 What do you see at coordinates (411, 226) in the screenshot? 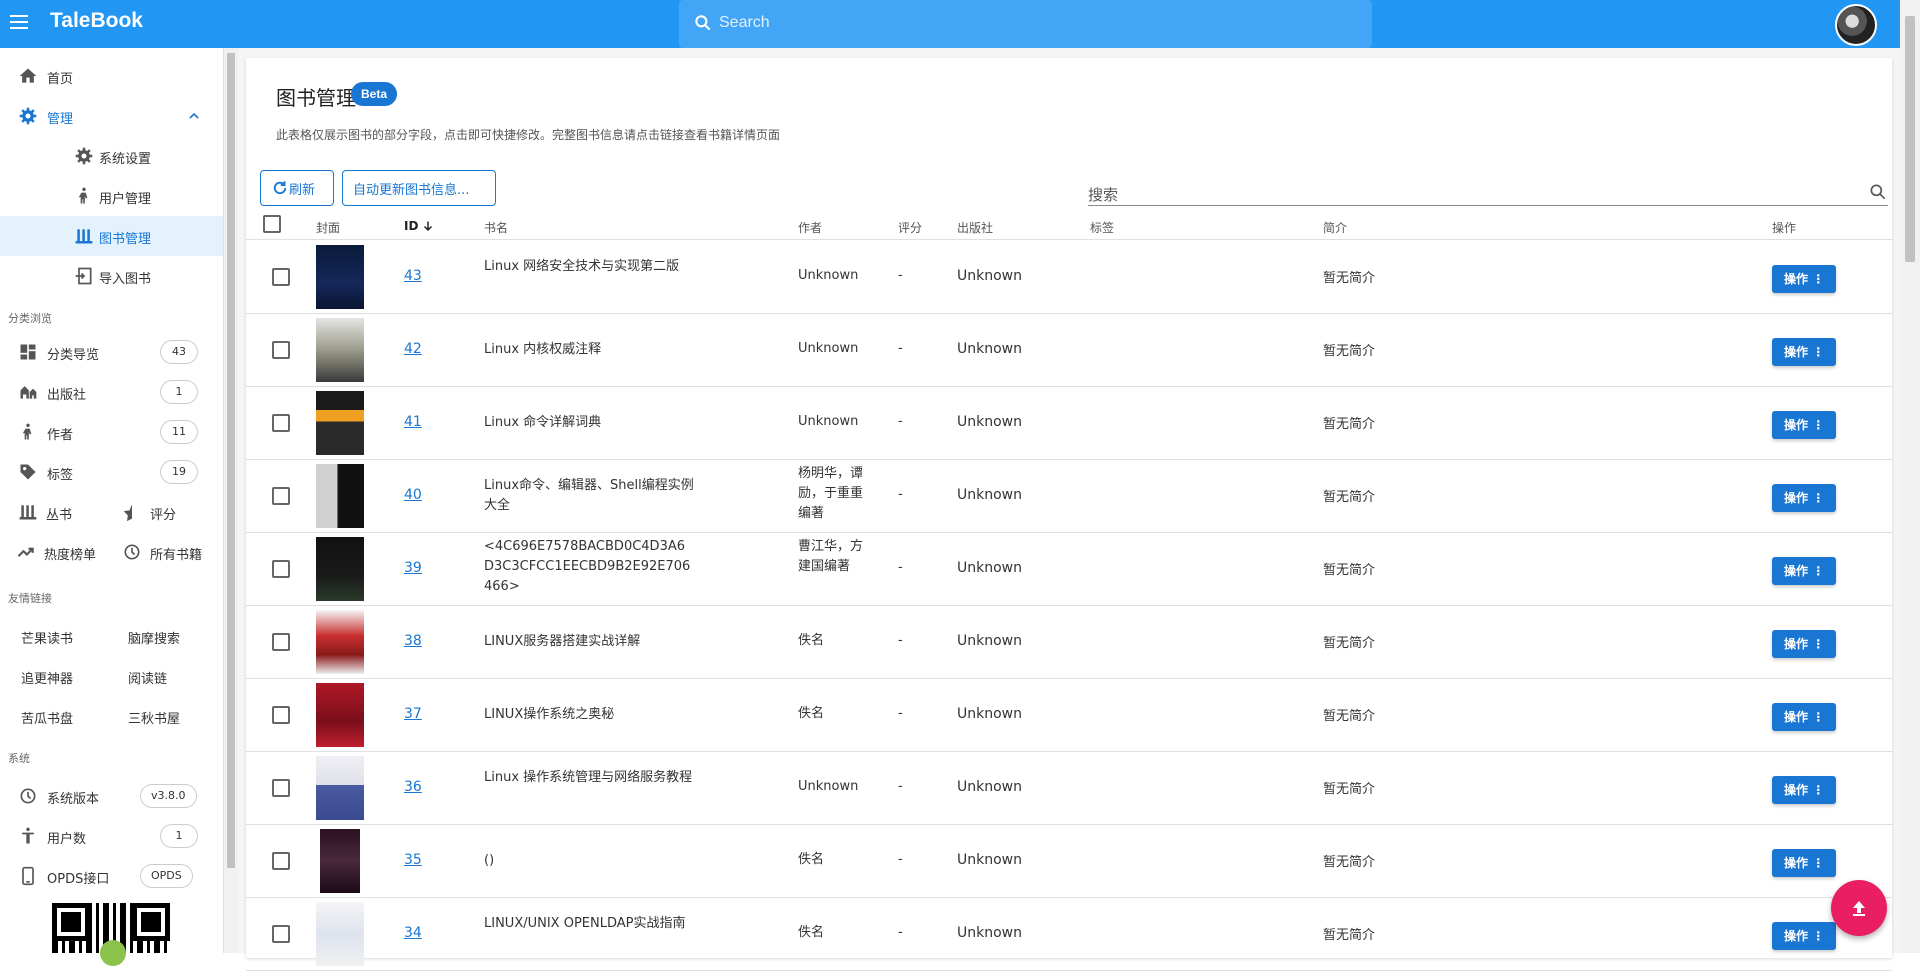
I see `col-header-id: ID` at bounding box center [411, 226].